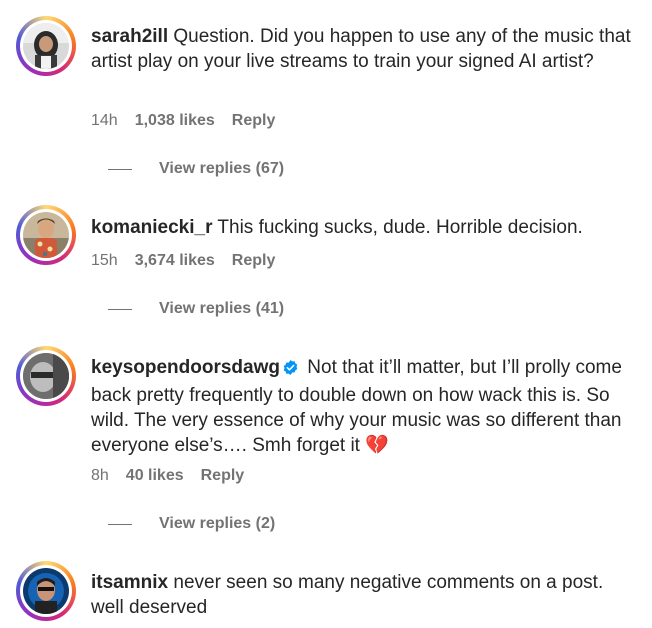 The image size is (652, 628). I want to click on comment-timestamp: 8h, so click(100, 476).